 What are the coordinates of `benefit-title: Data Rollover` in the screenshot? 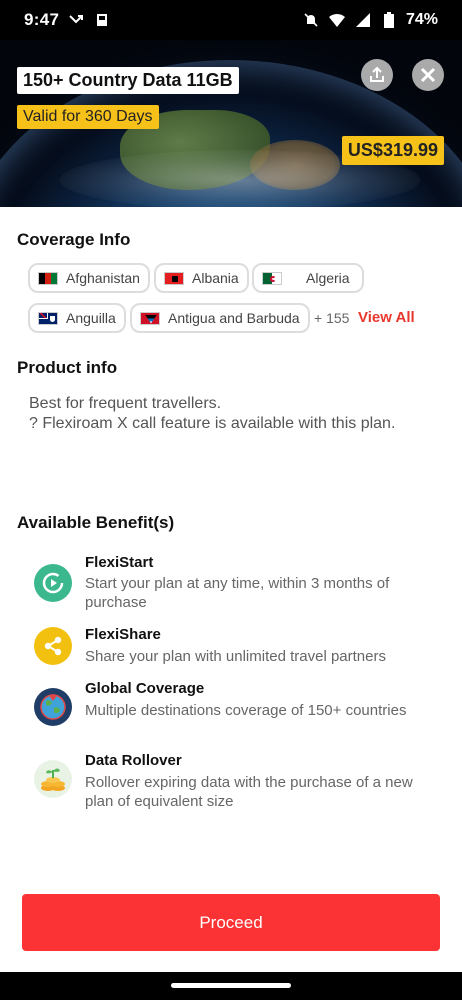 It's located at (133, 760).